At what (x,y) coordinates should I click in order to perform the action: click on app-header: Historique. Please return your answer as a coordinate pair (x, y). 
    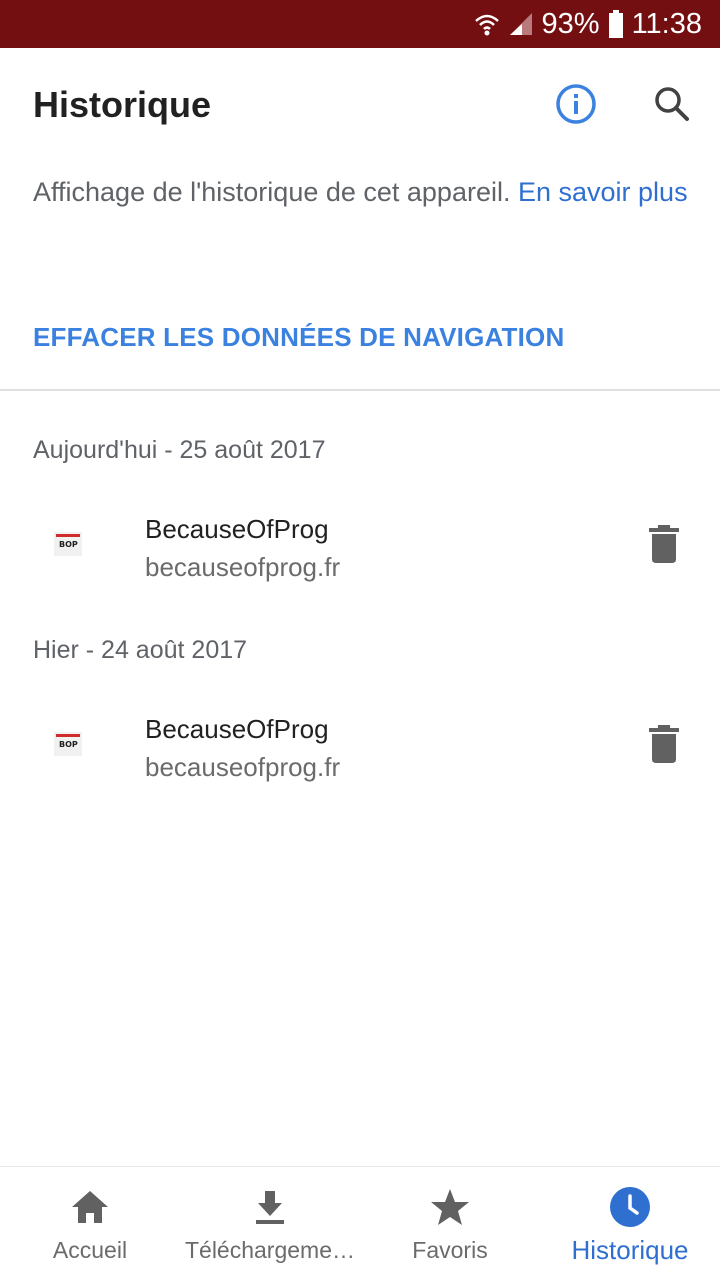
    Looking at the image, I should click on (360, 106).